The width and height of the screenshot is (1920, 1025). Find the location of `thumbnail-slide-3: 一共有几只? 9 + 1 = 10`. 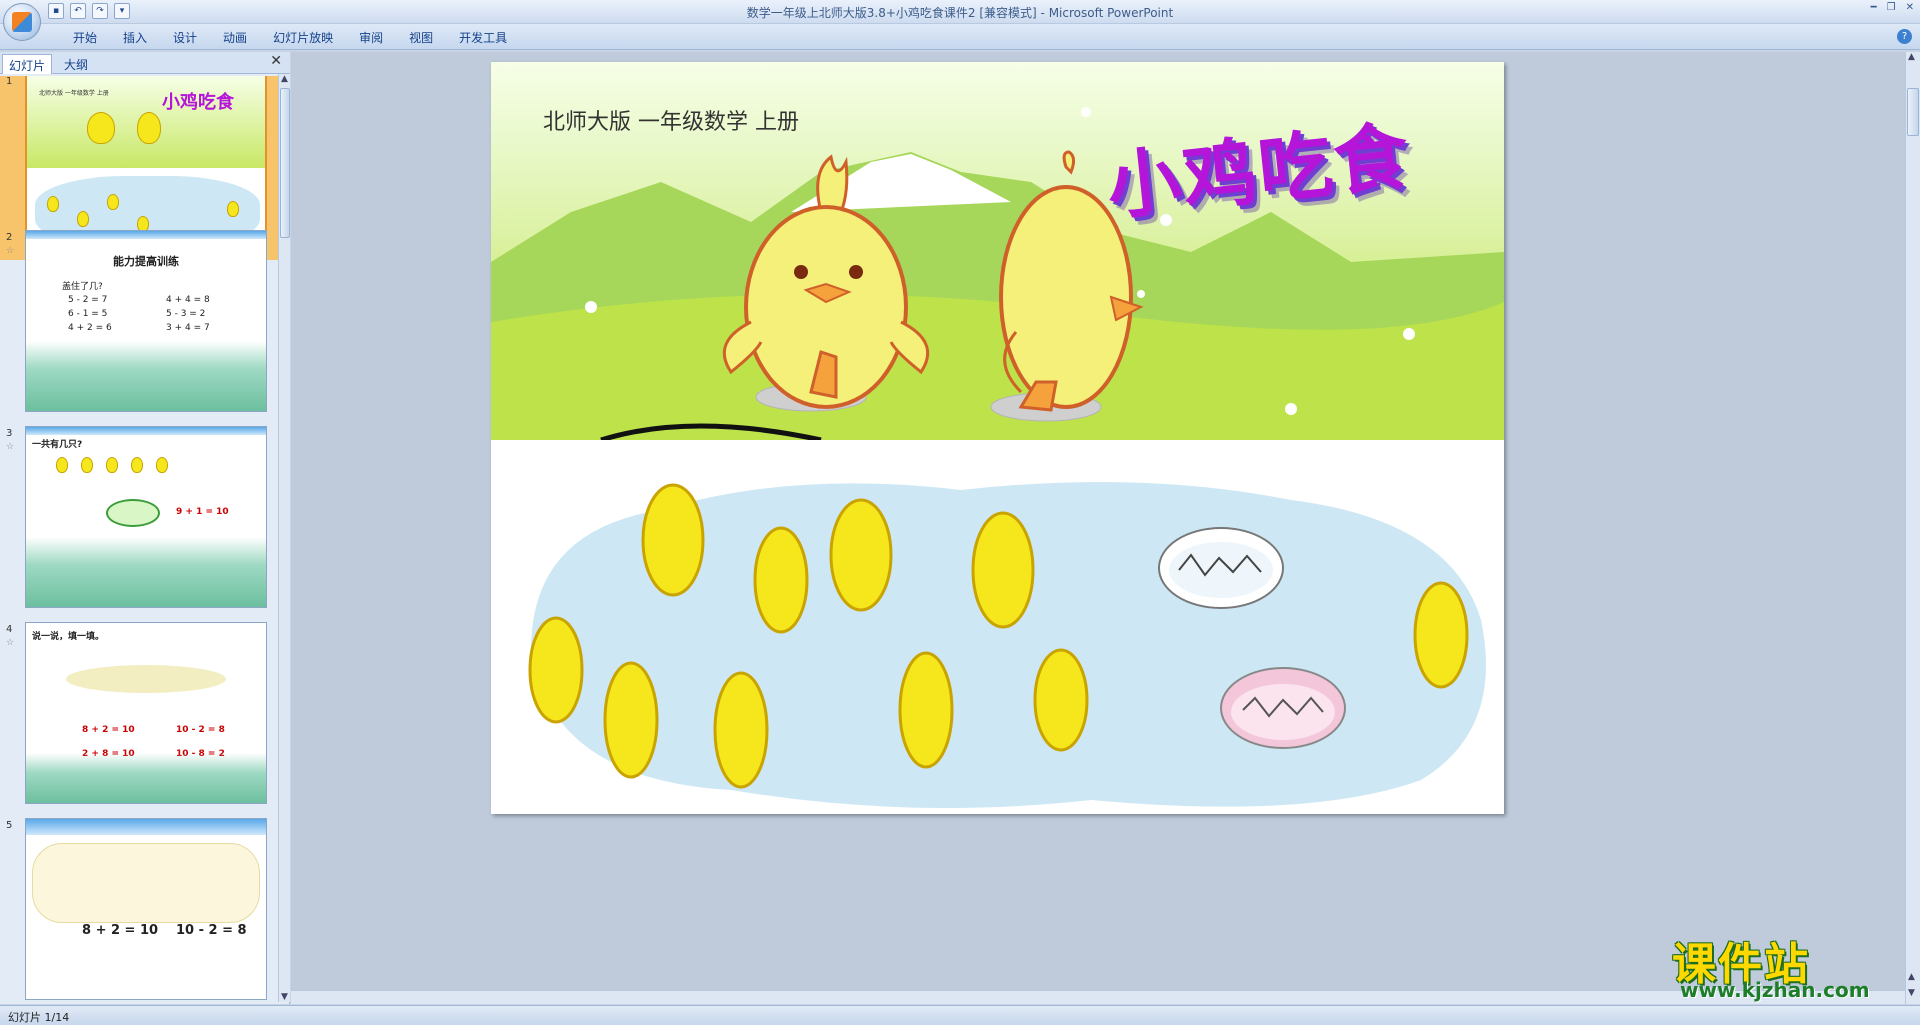

thumbnail-slide-3: 一共有几只? 9 + 1 = 10 is located at coordinates (146, 517).